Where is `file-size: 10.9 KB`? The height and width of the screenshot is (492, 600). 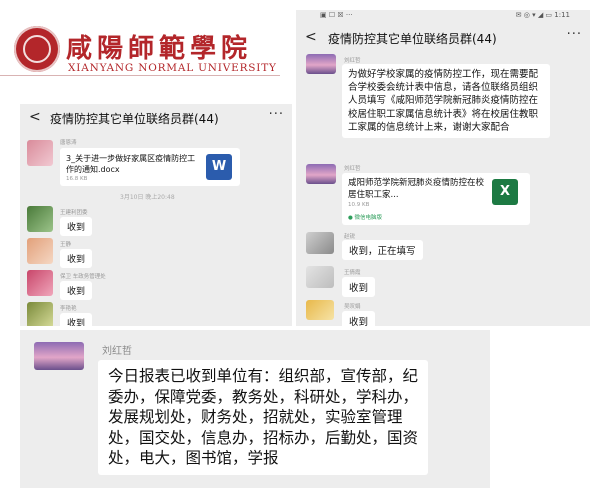 file-size: 10.9 KB is located at coordinates (359, 205).